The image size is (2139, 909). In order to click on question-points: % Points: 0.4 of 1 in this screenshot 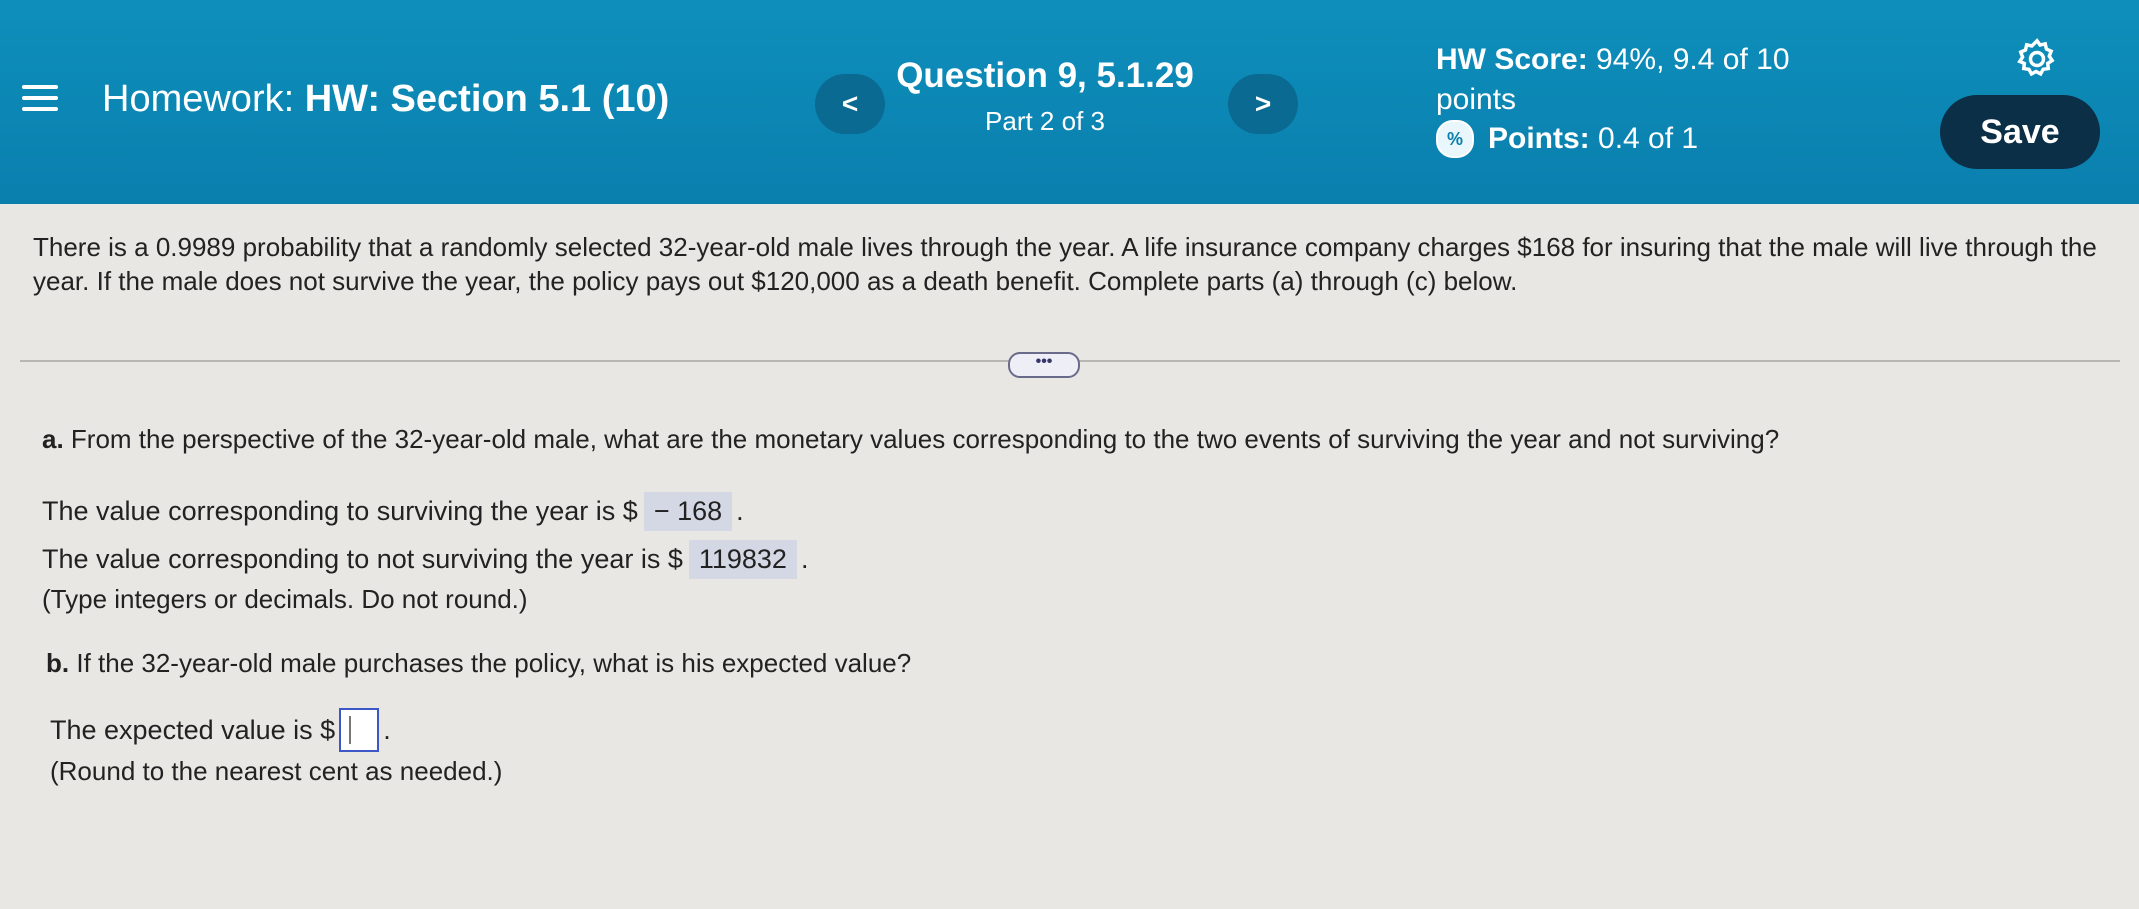, I will do `click(1567, 139)`.